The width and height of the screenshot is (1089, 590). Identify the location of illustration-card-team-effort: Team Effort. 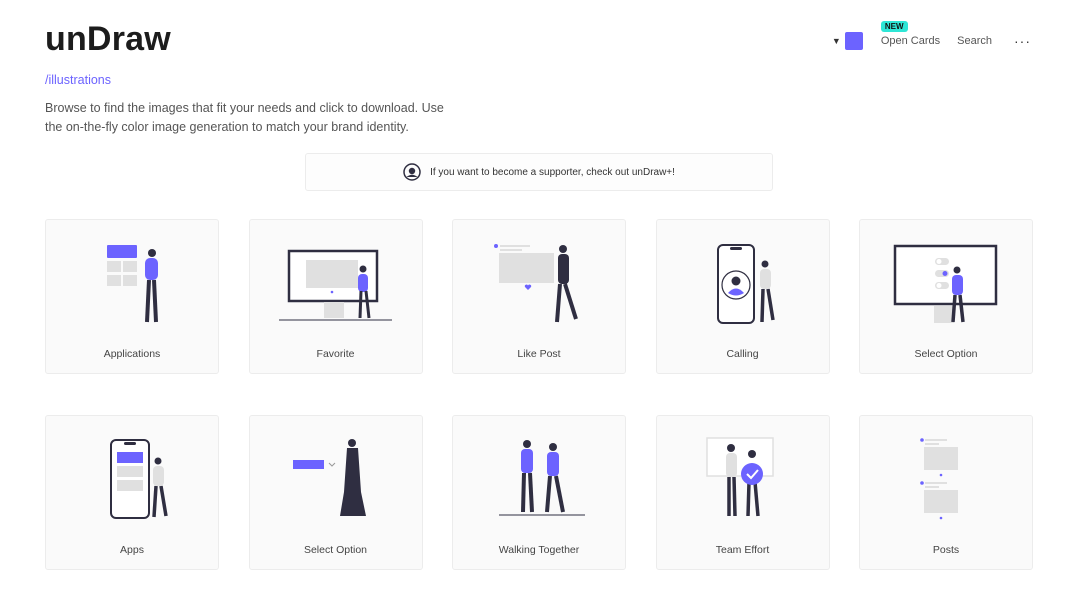
(742, 492).